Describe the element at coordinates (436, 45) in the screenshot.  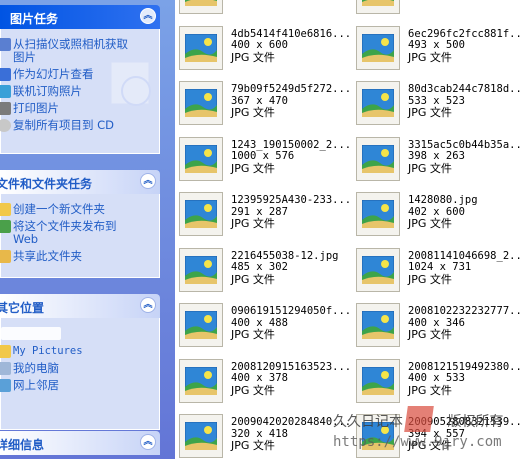
I see `file-dimensions: 493 x 500` at that location.